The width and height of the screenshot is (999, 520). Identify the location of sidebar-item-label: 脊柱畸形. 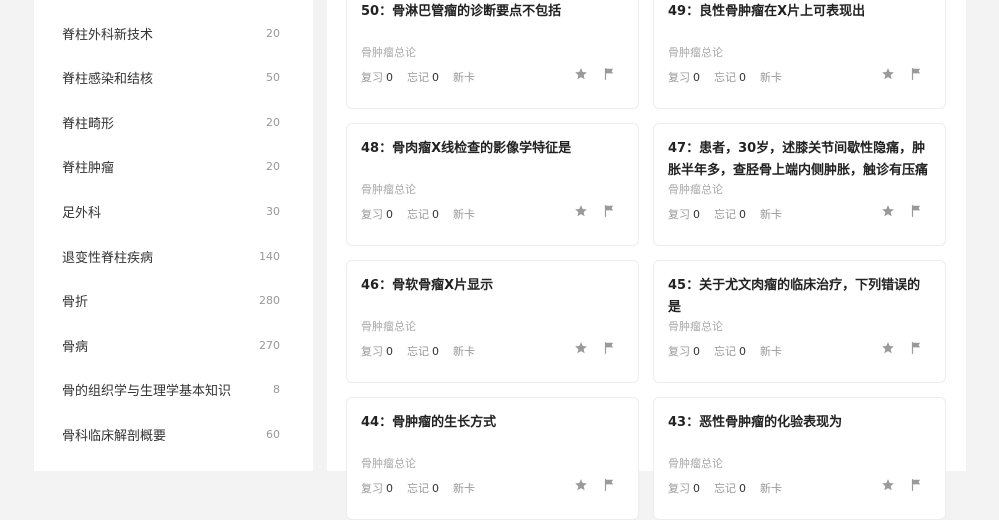
(88, 124).